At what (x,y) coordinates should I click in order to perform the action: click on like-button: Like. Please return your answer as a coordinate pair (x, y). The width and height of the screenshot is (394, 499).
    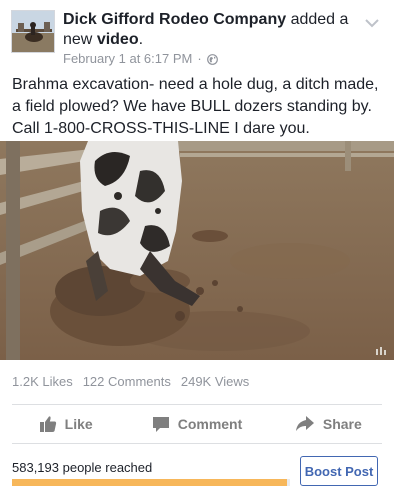
    Looking at the image, I should click on (65, 424).